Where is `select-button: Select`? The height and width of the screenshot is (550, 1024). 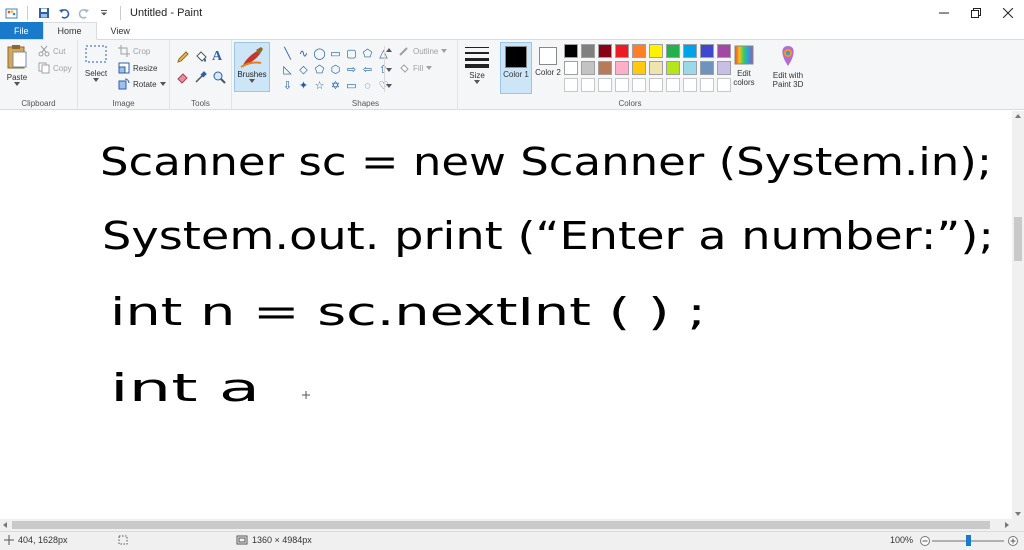
select-button: Select is located at coordinates (96, 63).